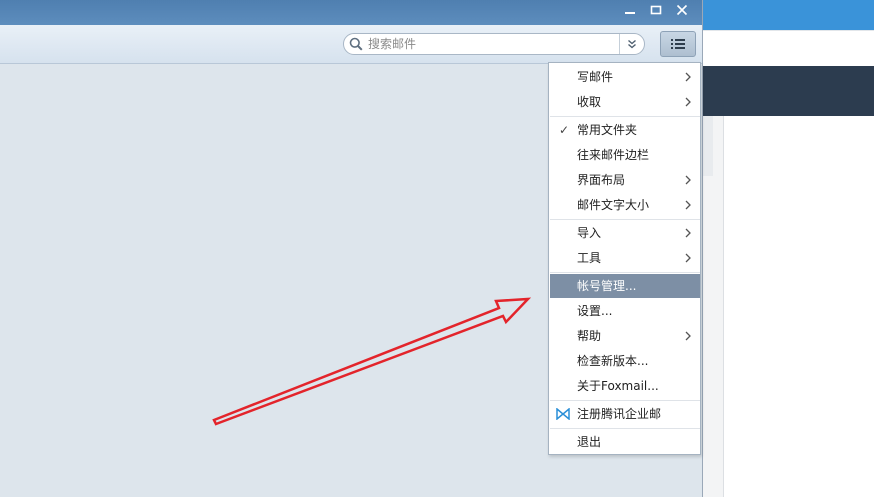  I want to click on main-menu-button, so click(678, 44).